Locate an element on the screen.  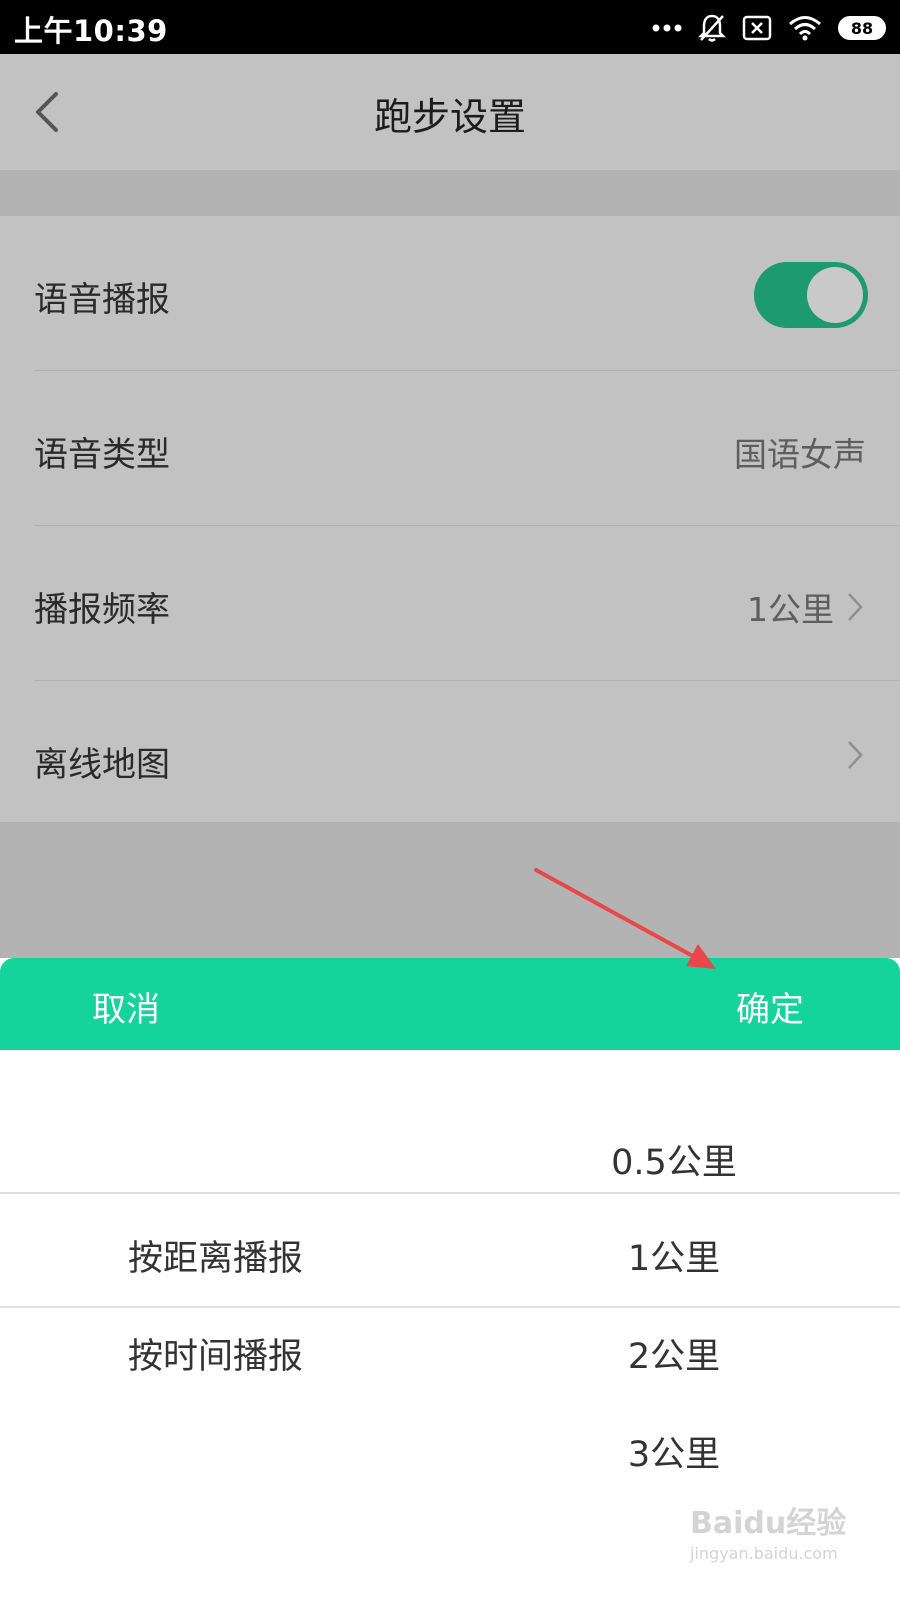
watermark: Baidu经验 jingyan.baidu.com is located at coordinates (768, 1530).